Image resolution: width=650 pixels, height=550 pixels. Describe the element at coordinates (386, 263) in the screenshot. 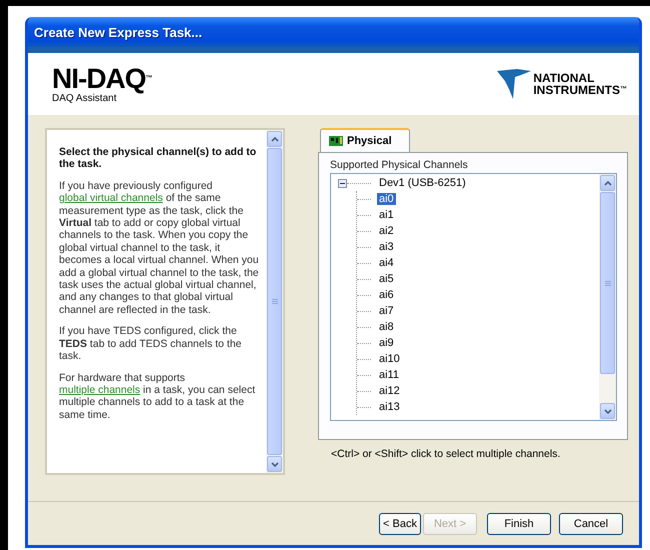

I see `channel-item: ai4` at that location.